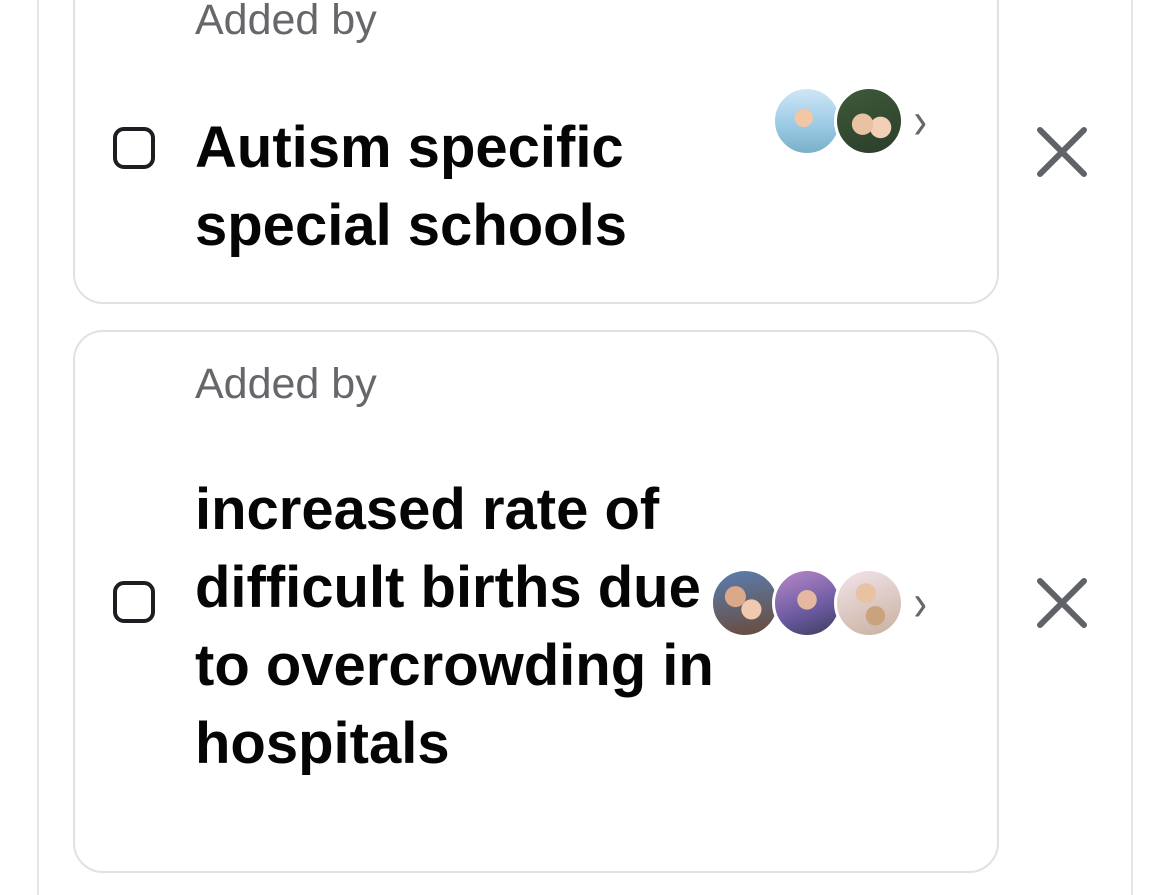 This screenshot has height=895, width=1170. Describe the element at coordinates (38, 447) in the screenshot. I see `container-left-border` at that location.